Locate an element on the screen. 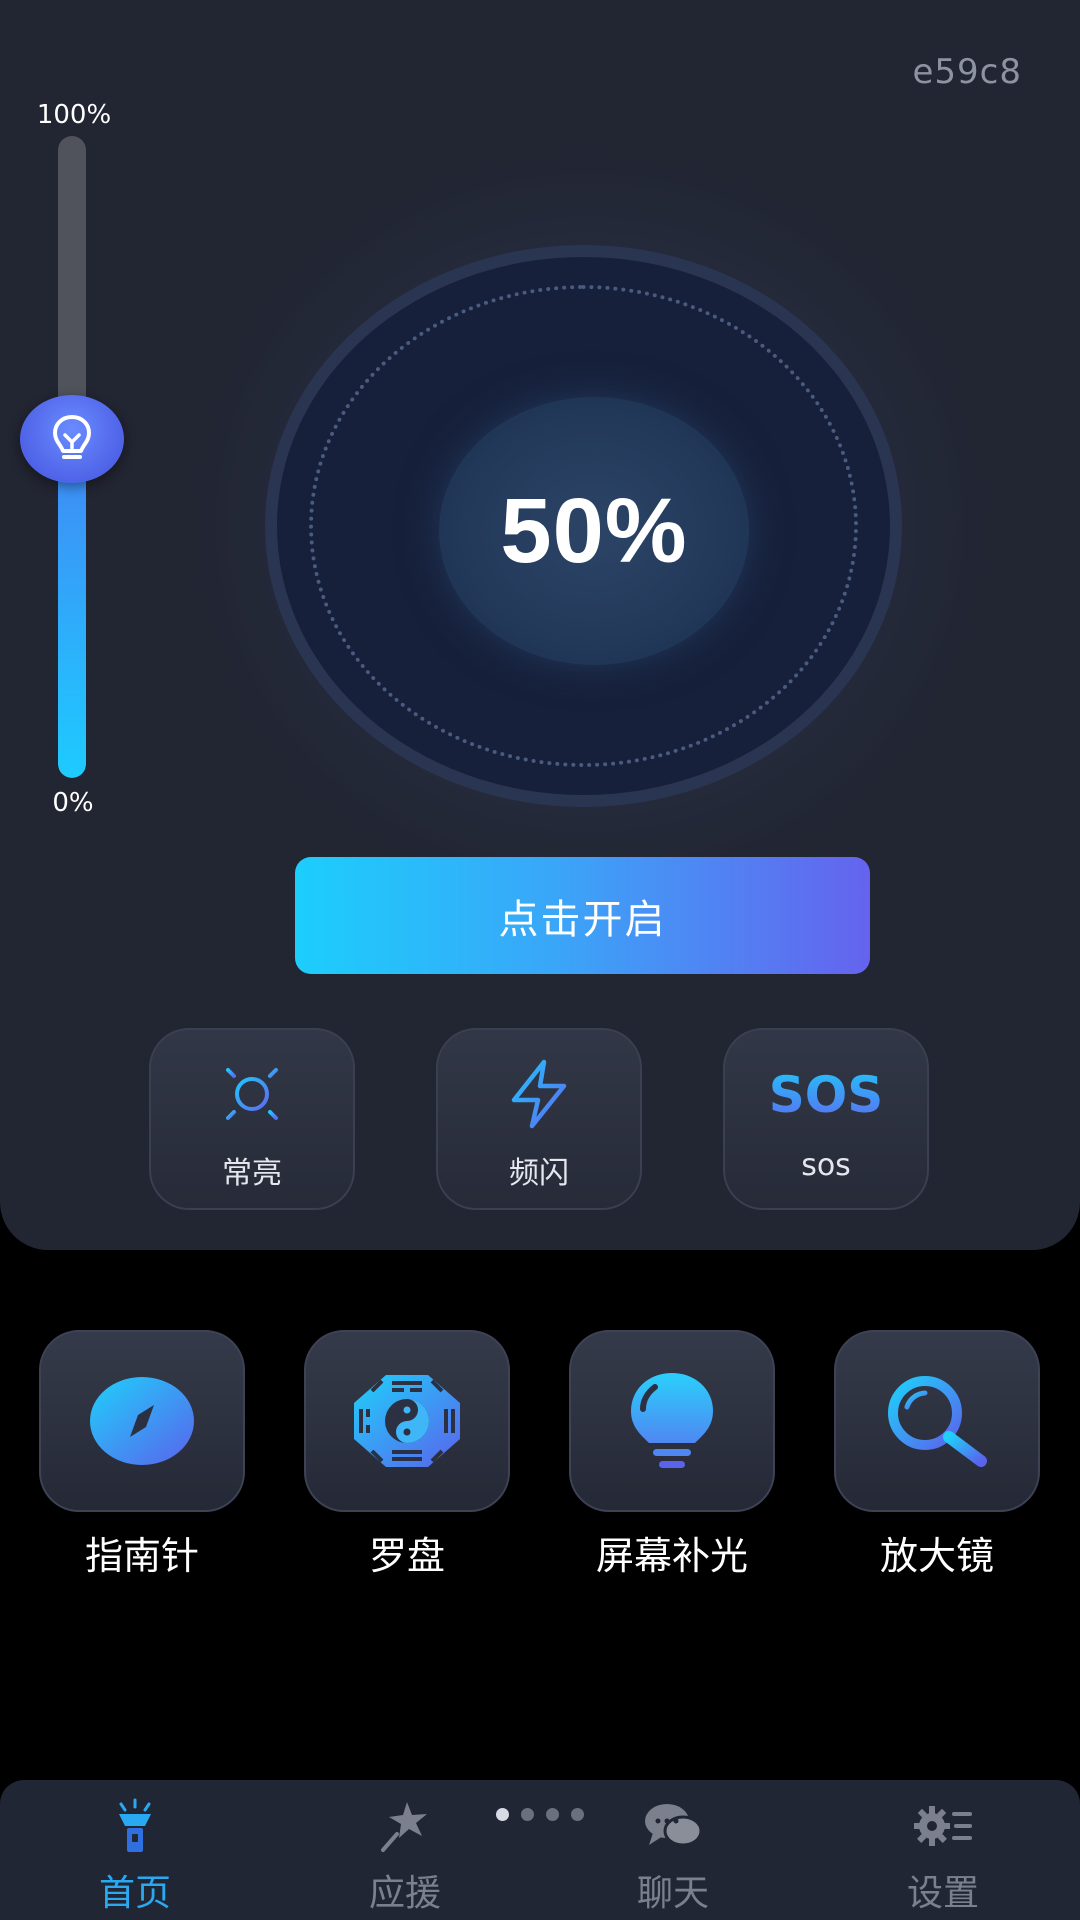  device-id: e59c8 is located at coordinates (967, 72).